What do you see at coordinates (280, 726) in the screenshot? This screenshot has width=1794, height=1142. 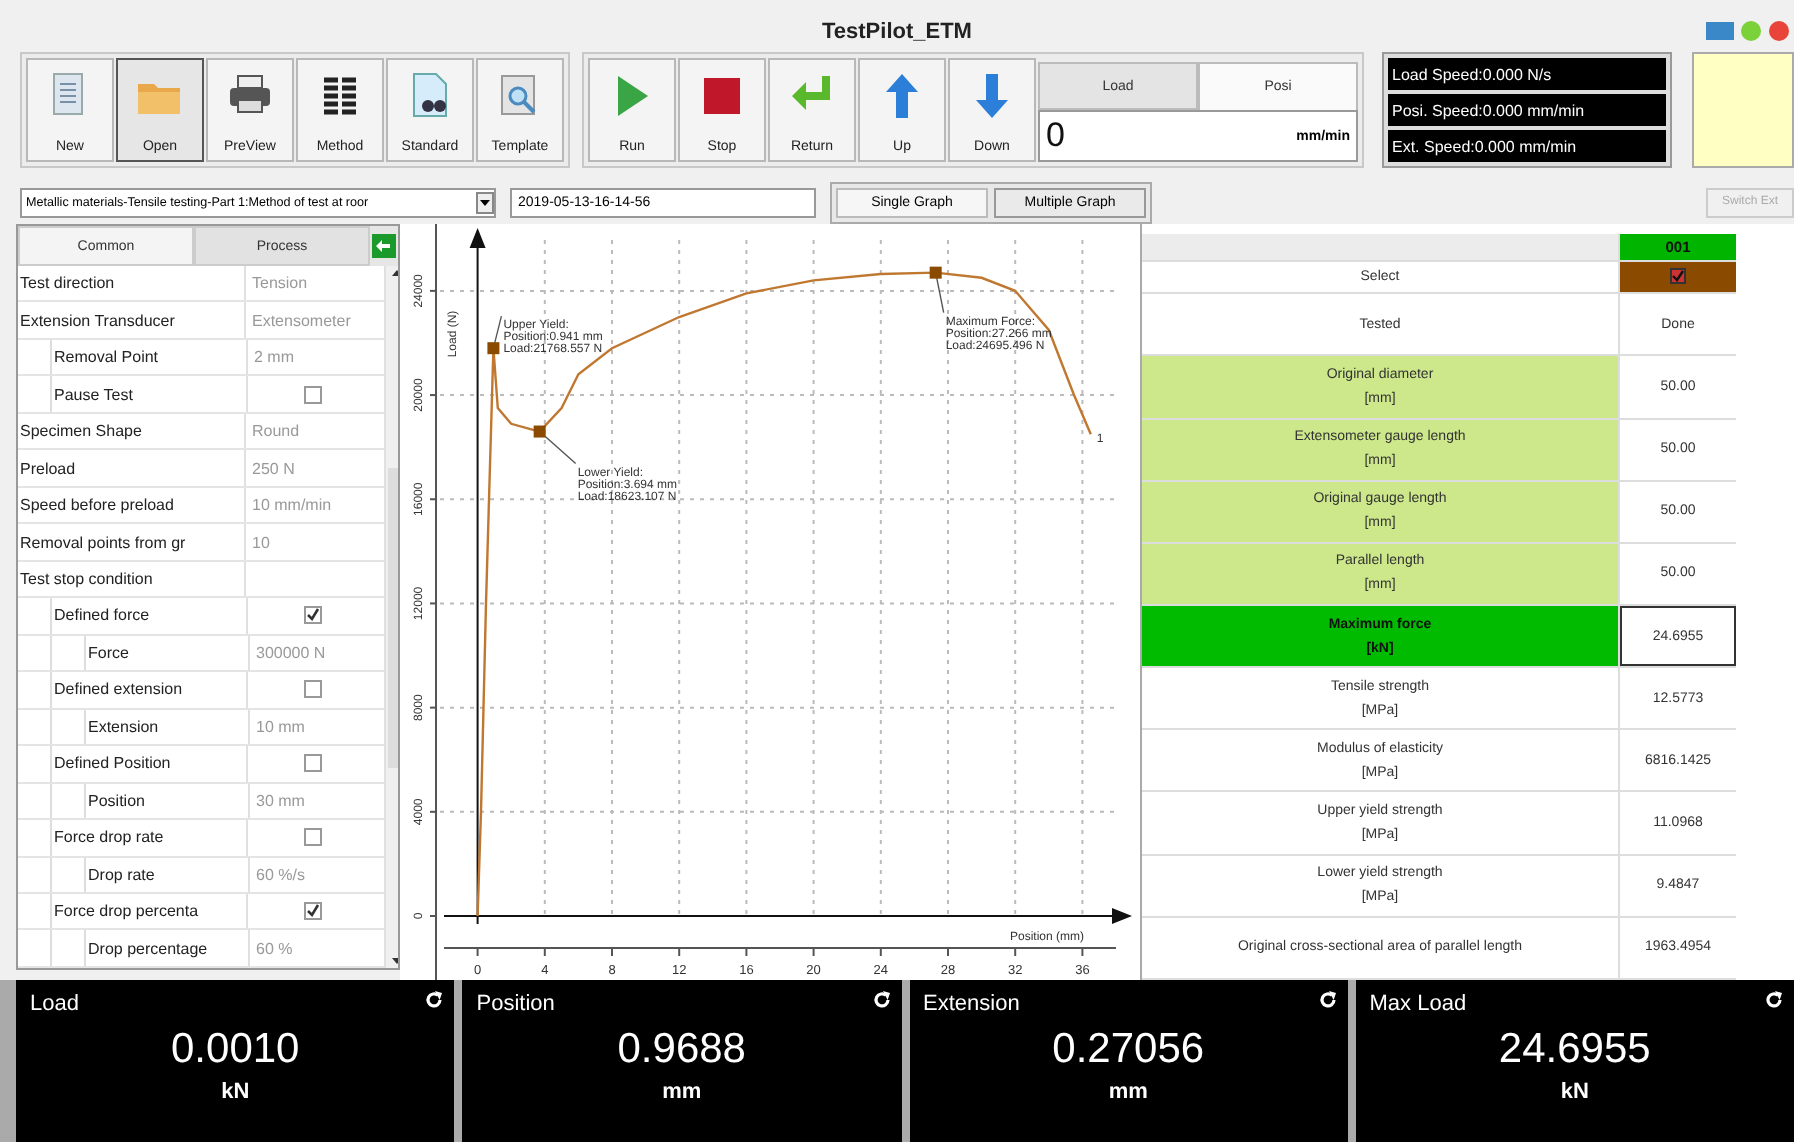 I see `property-value: 10 mm` at bounding box center [280, 726].